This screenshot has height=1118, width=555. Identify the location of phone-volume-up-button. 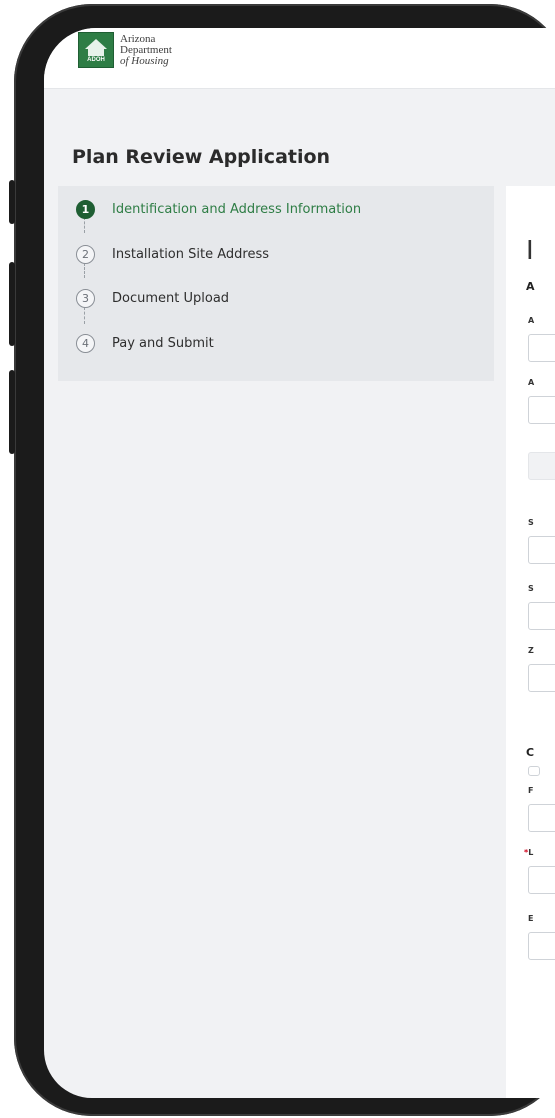
(12, 304).